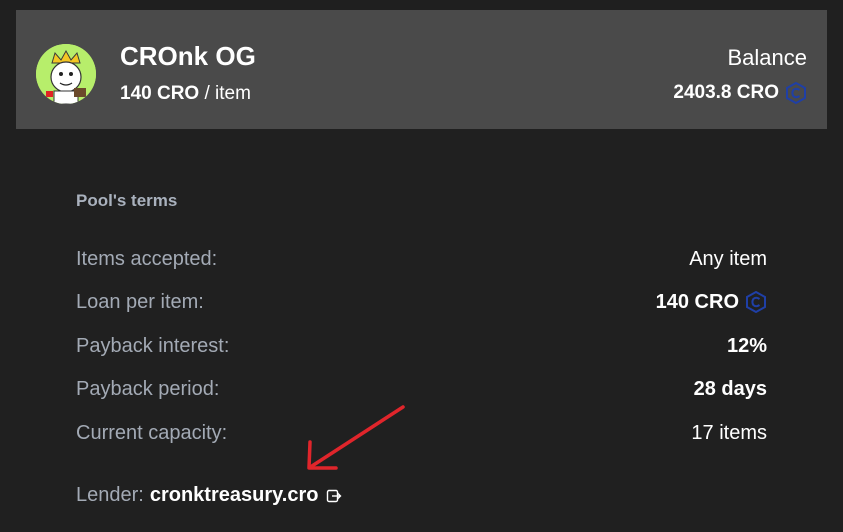 This screenshot has width=843, height=532. I want to click on cronk-avatar-icon, so click(66, 74).